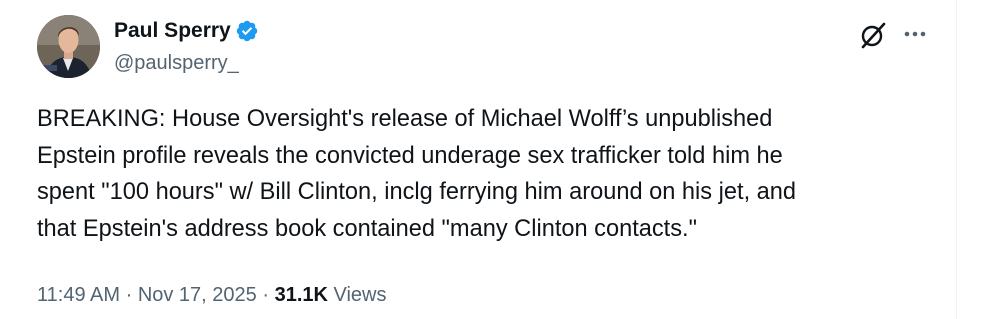 This screenshot has height=319, width=986. What do you see at coordinates (301, 295) in the screenshot?
I see `views-count: 31.1K` at bounding box center [301, 295].